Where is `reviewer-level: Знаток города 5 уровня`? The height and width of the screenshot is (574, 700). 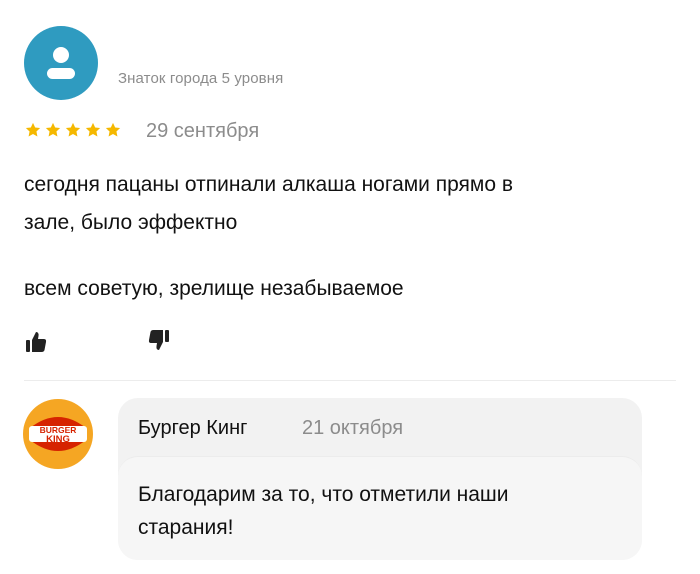 reviewer-level: Знаток города 5 уровня is located at coordinates (201, 78).